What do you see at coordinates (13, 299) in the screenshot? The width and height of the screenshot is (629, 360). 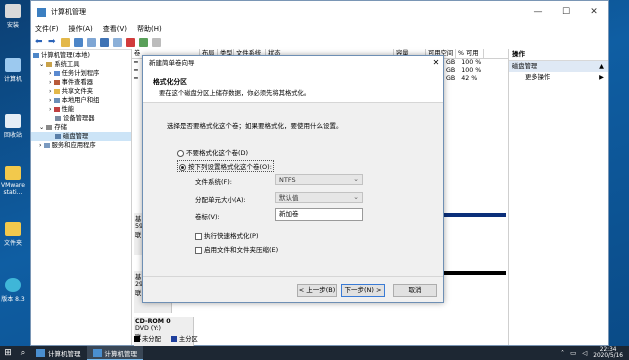 I see `desktop-icon-label: 版本 8.3` at bounding box center [13, 299].